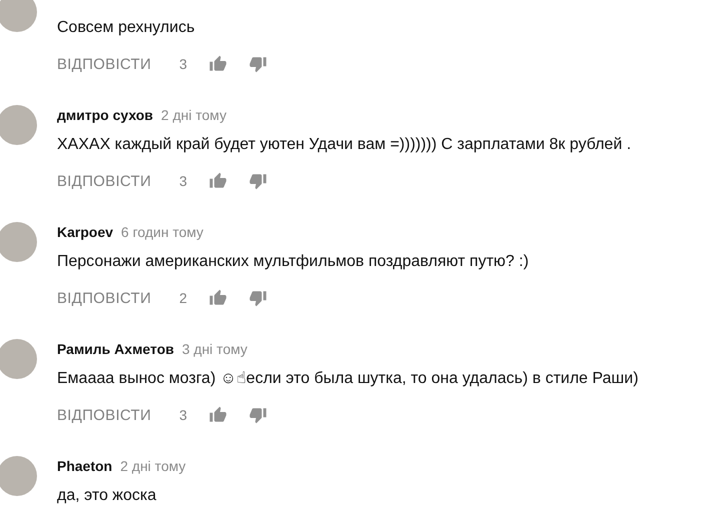 This screenshot has width=719, height=506. Describe the element at coordinates (162, 232) in the screenshot. I see `comment-time: 6 годин тому` at that location.